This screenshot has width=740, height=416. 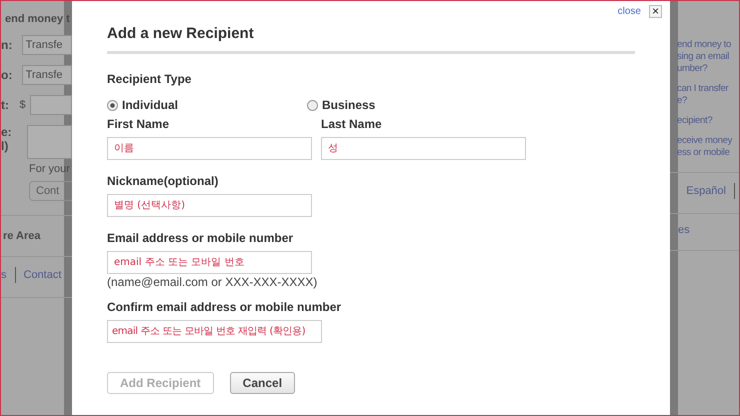 What do you see at coordinates (138, 124) in the screenshot?
I see `field-label: First Name` at bounding box center [138, 124].